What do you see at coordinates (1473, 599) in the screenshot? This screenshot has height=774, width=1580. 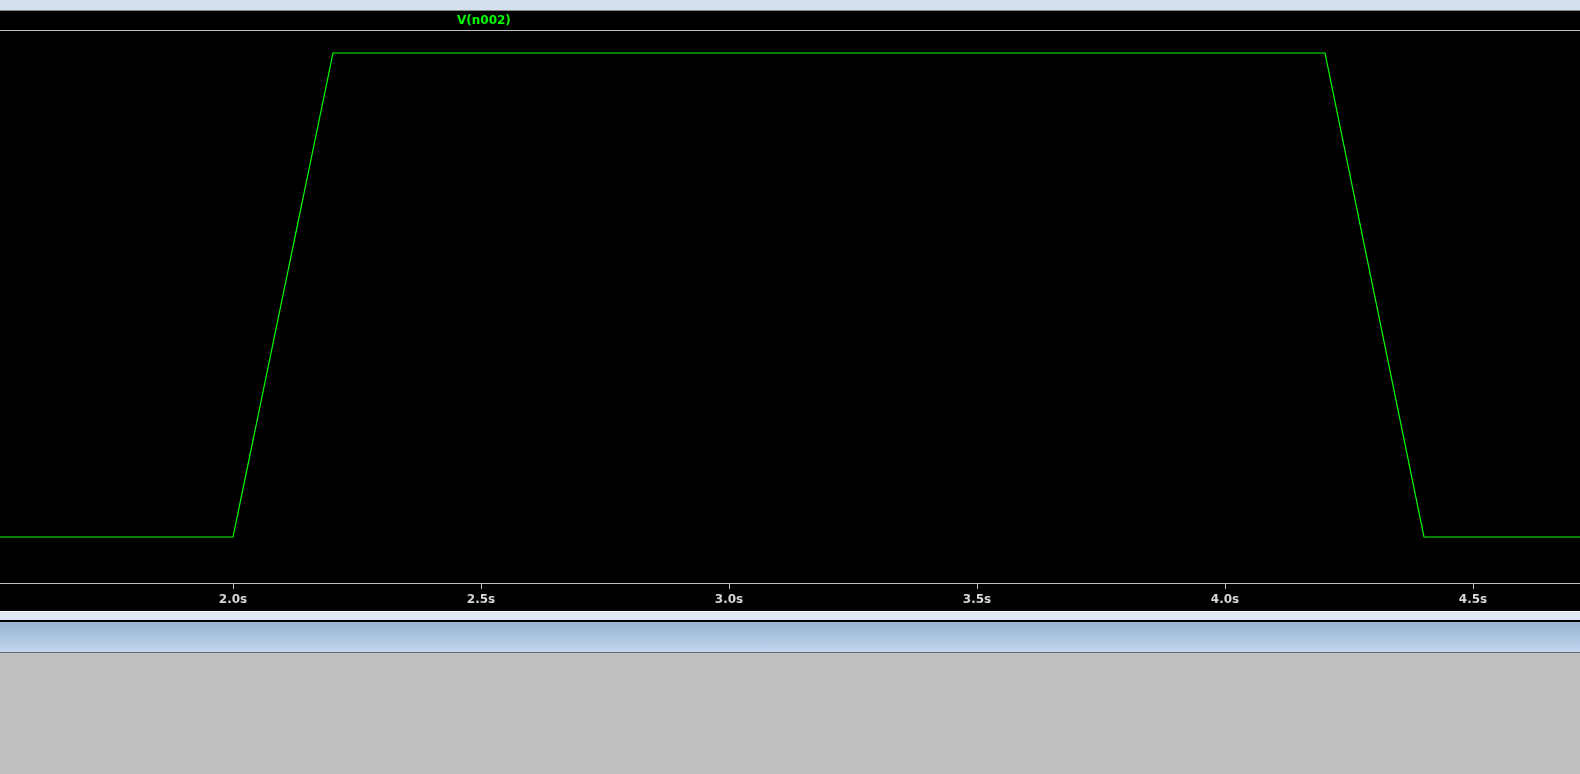 I see `x-tick-label: 4.5s` at bounding box center [1473, 599].